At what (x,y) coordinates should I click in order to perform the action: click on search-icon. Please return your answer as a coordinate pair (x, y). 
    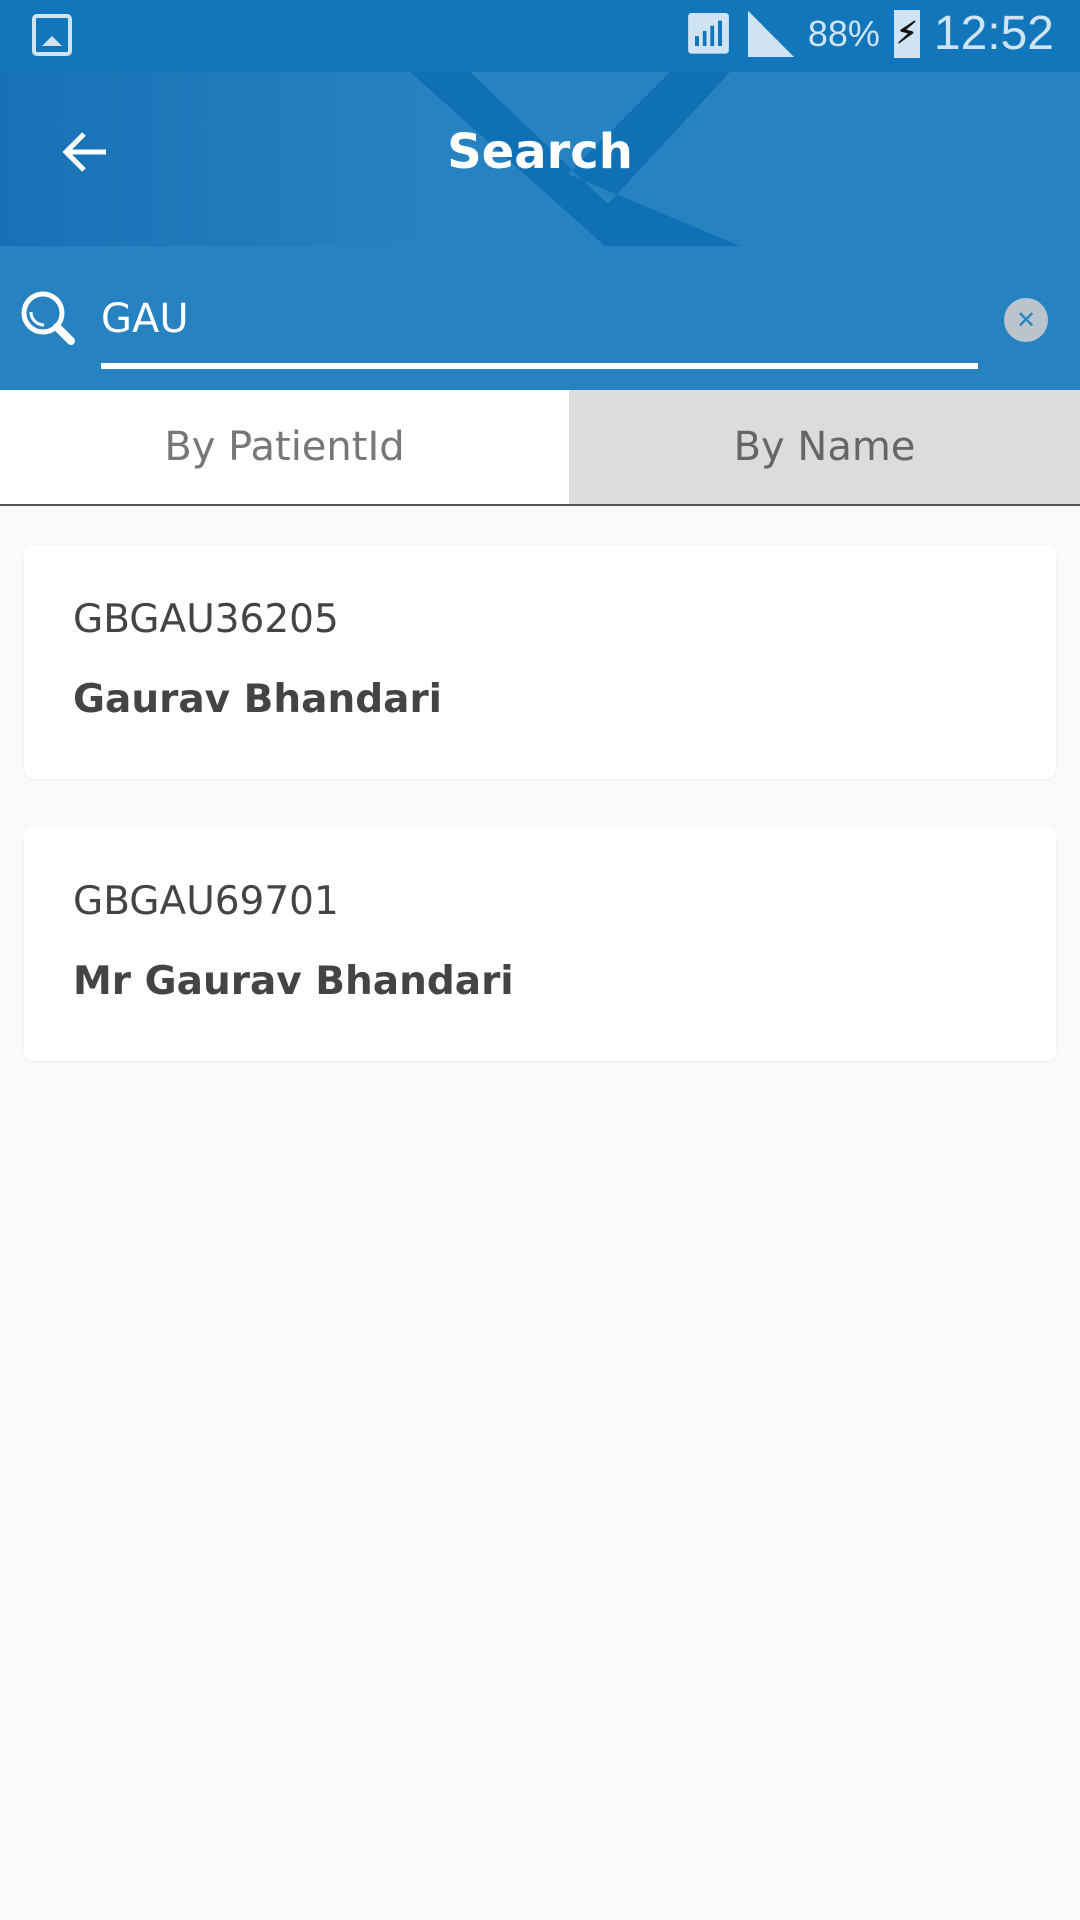
    Looking at the image, I should click on (48, 318).